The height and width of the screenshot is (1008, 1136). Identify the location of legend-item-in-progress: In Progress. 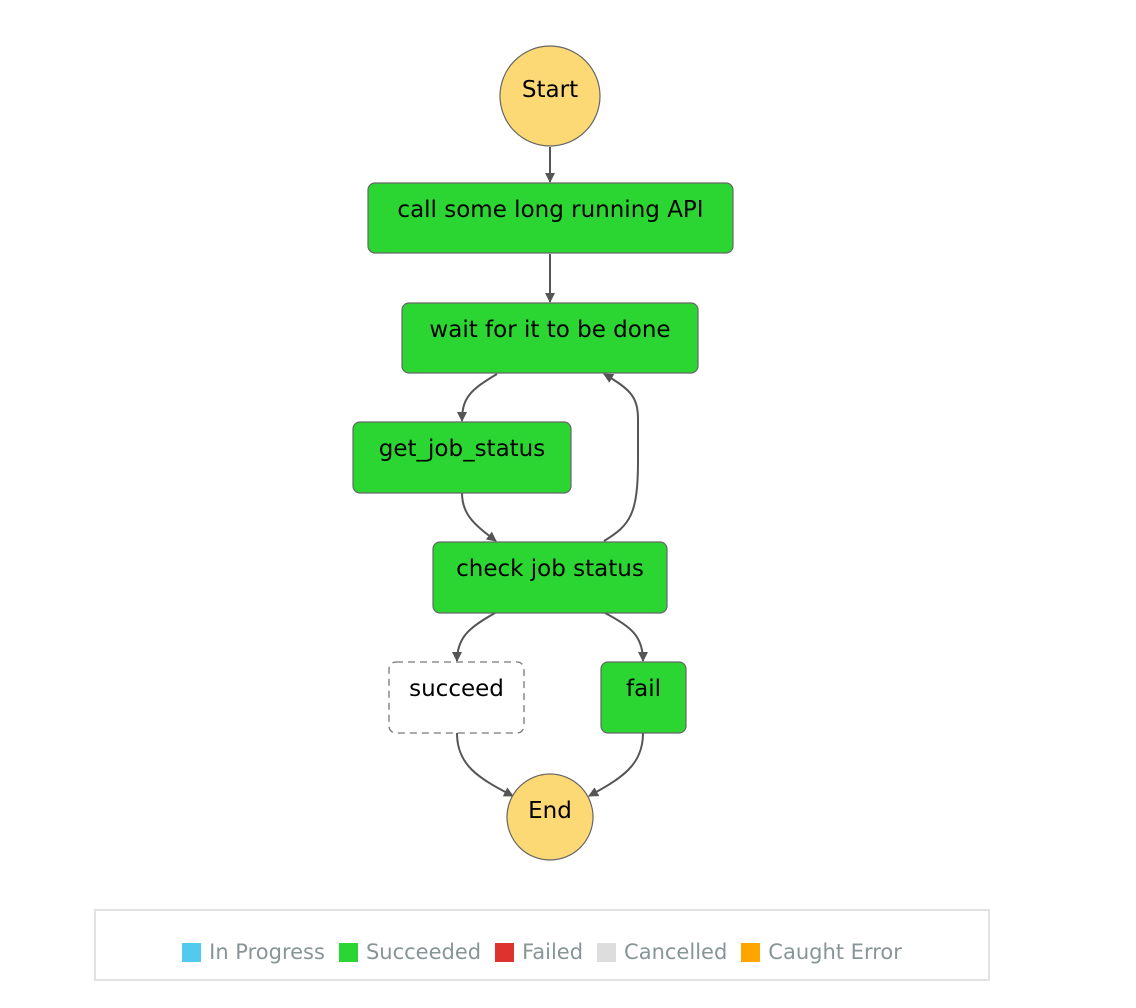
(253, 952).